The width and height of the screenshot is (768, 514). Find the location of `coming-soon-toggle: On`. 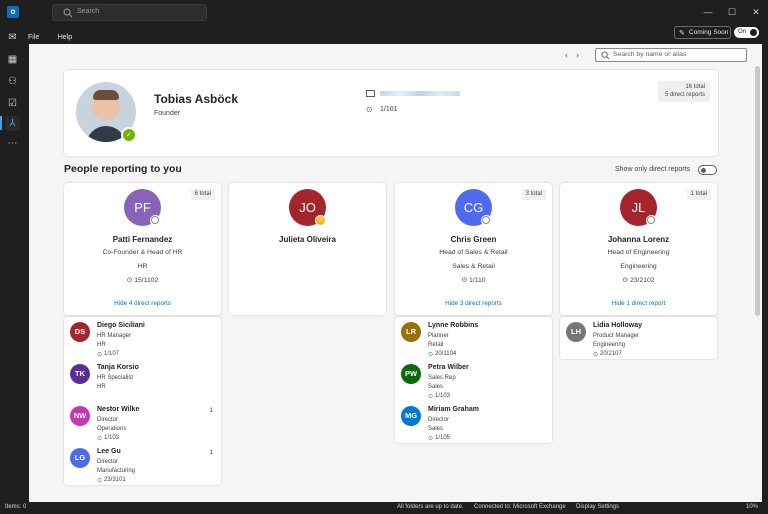

coming-soon-toggle: On is located at coordinates (746, 32).